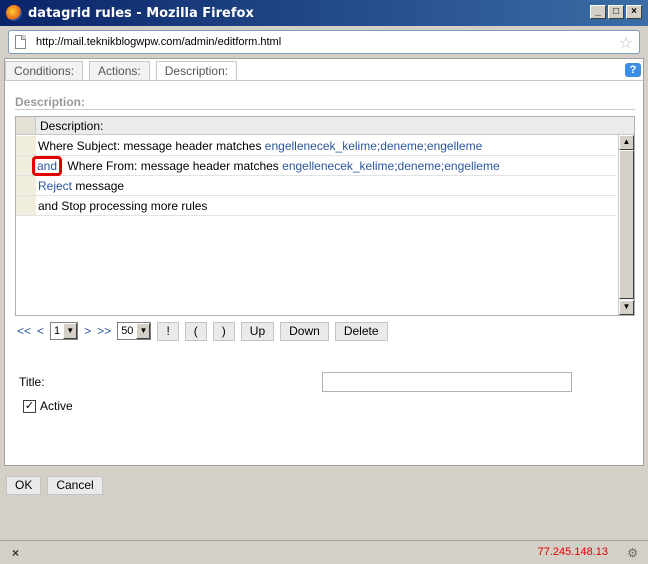 Image resolution: width=648 pixels, height=564 pixels. Describe the element at coordinates (44, 70) in the screenshot. I see `tab-conditions: Conditions:` at that location.